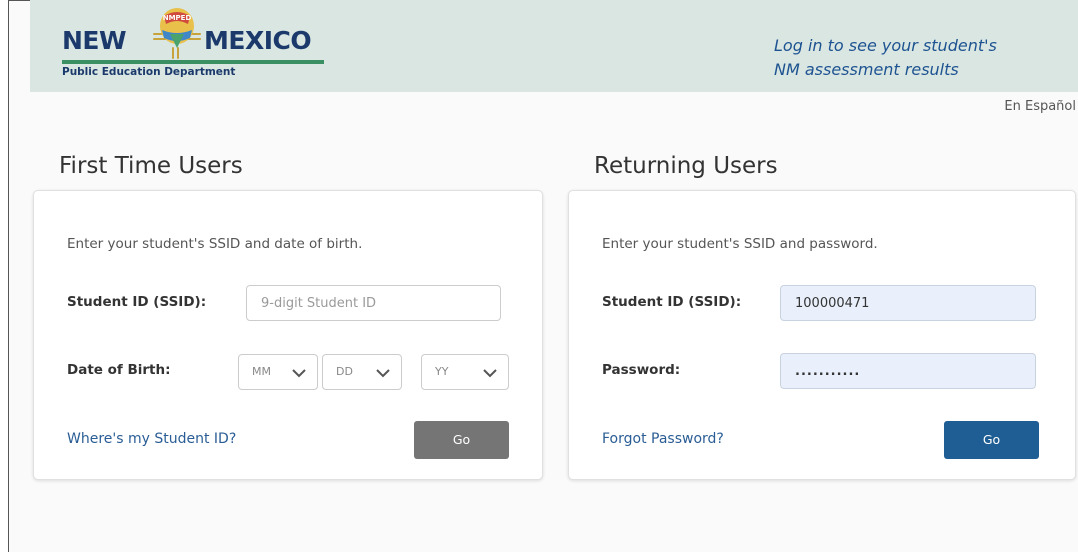 The image size is (1078, 552). Describe the element at coordinates (119, 370) in the screenshot. I see `dob-label: Date of Birth:` at that location.